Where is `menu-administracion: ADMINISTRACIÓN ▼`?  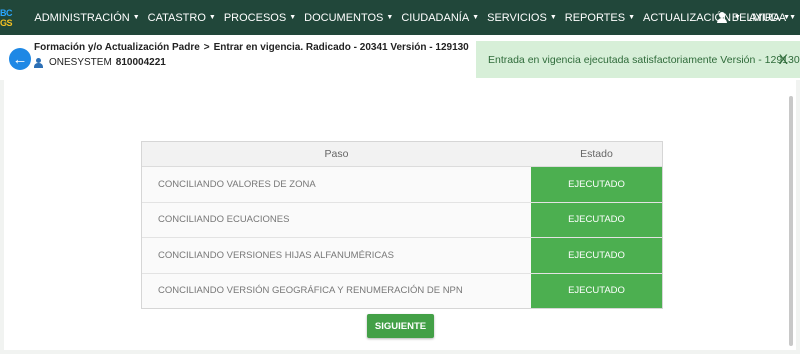
menu-administracion: ADMINISTRACIÓN ▼ is located at coordinates (86, 18).